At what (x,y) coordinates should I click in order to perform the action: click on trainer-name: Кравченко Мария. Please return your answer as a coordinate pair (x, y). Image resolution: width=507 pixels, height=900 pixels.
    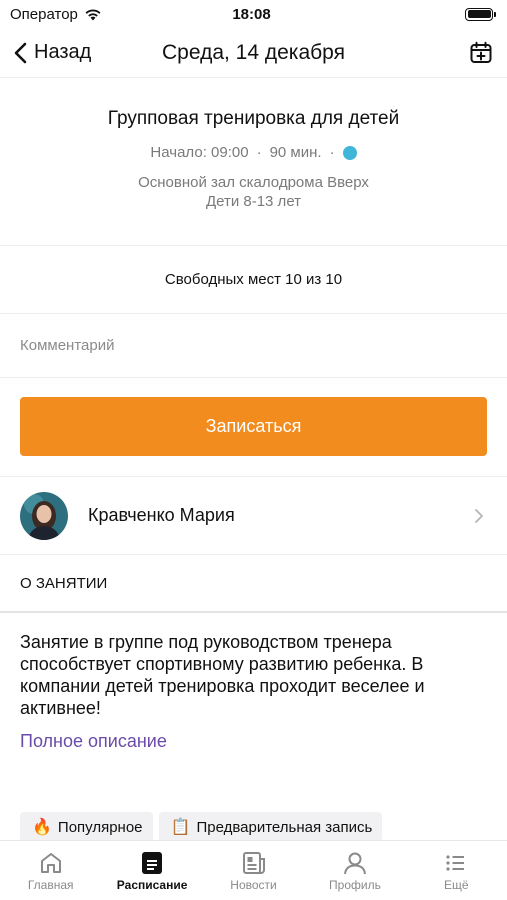
    Looking at the image, I should click on (161, 515).